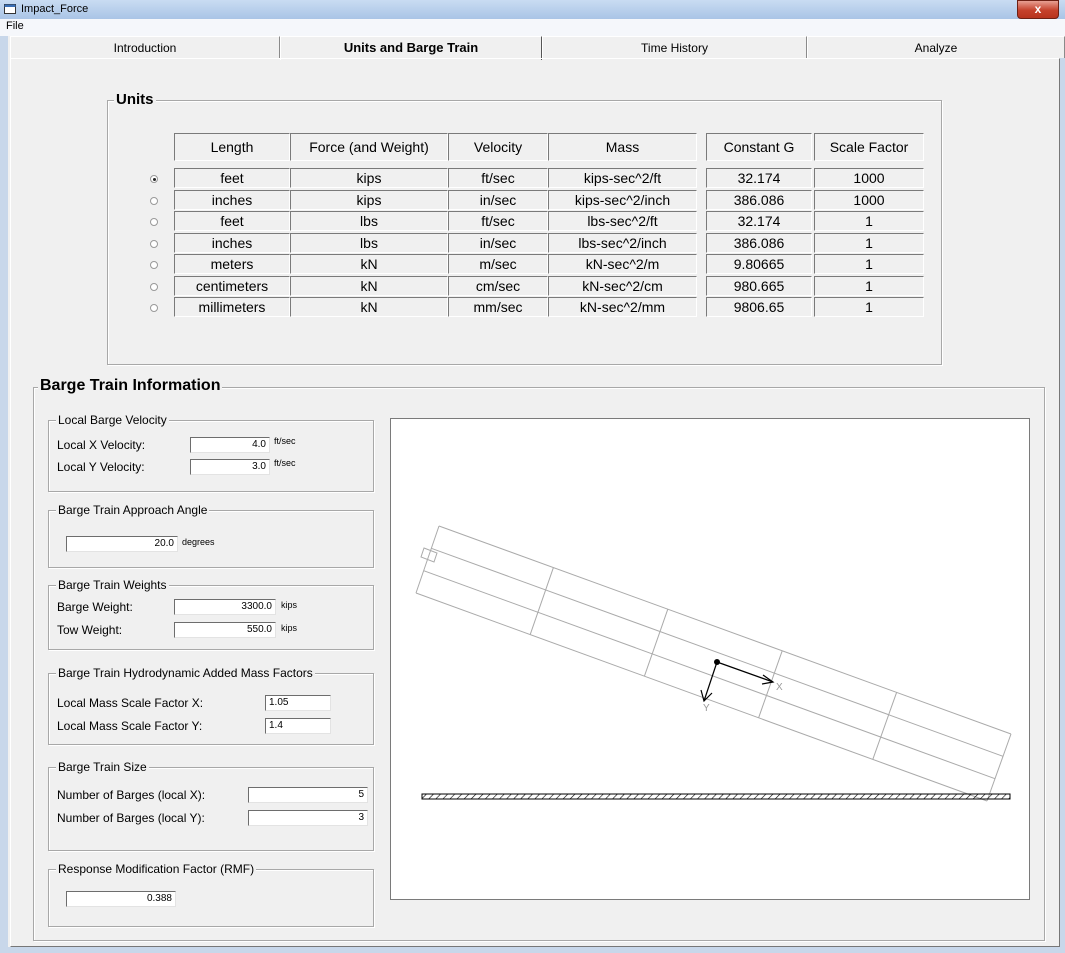 This screenshot has width=1065, height=953. I want to click on y-velocity-input: 3.0, so click(230, 467).